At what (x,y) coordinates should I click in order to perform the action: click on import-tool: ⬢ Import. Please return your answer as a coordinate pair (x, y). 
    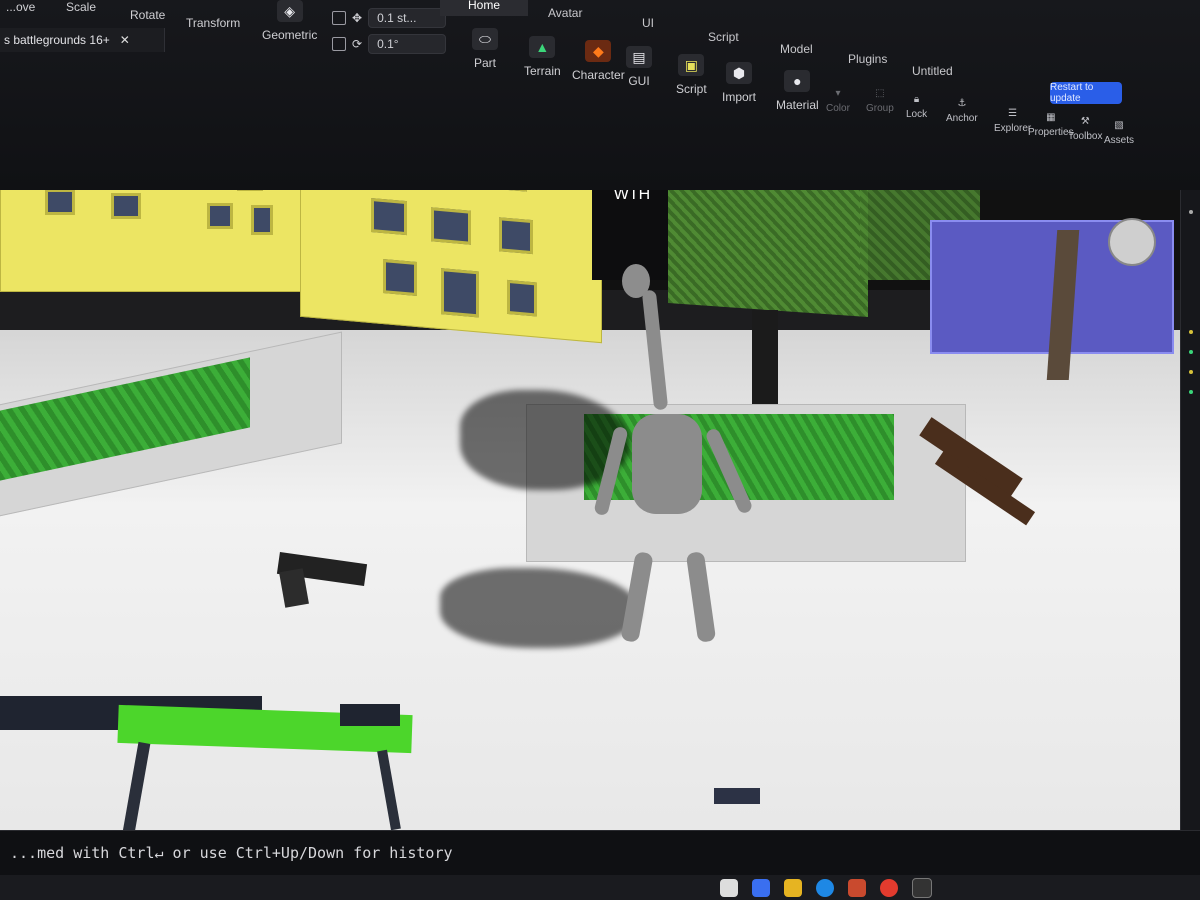
    Looking at the image, I should click on (739, 83).